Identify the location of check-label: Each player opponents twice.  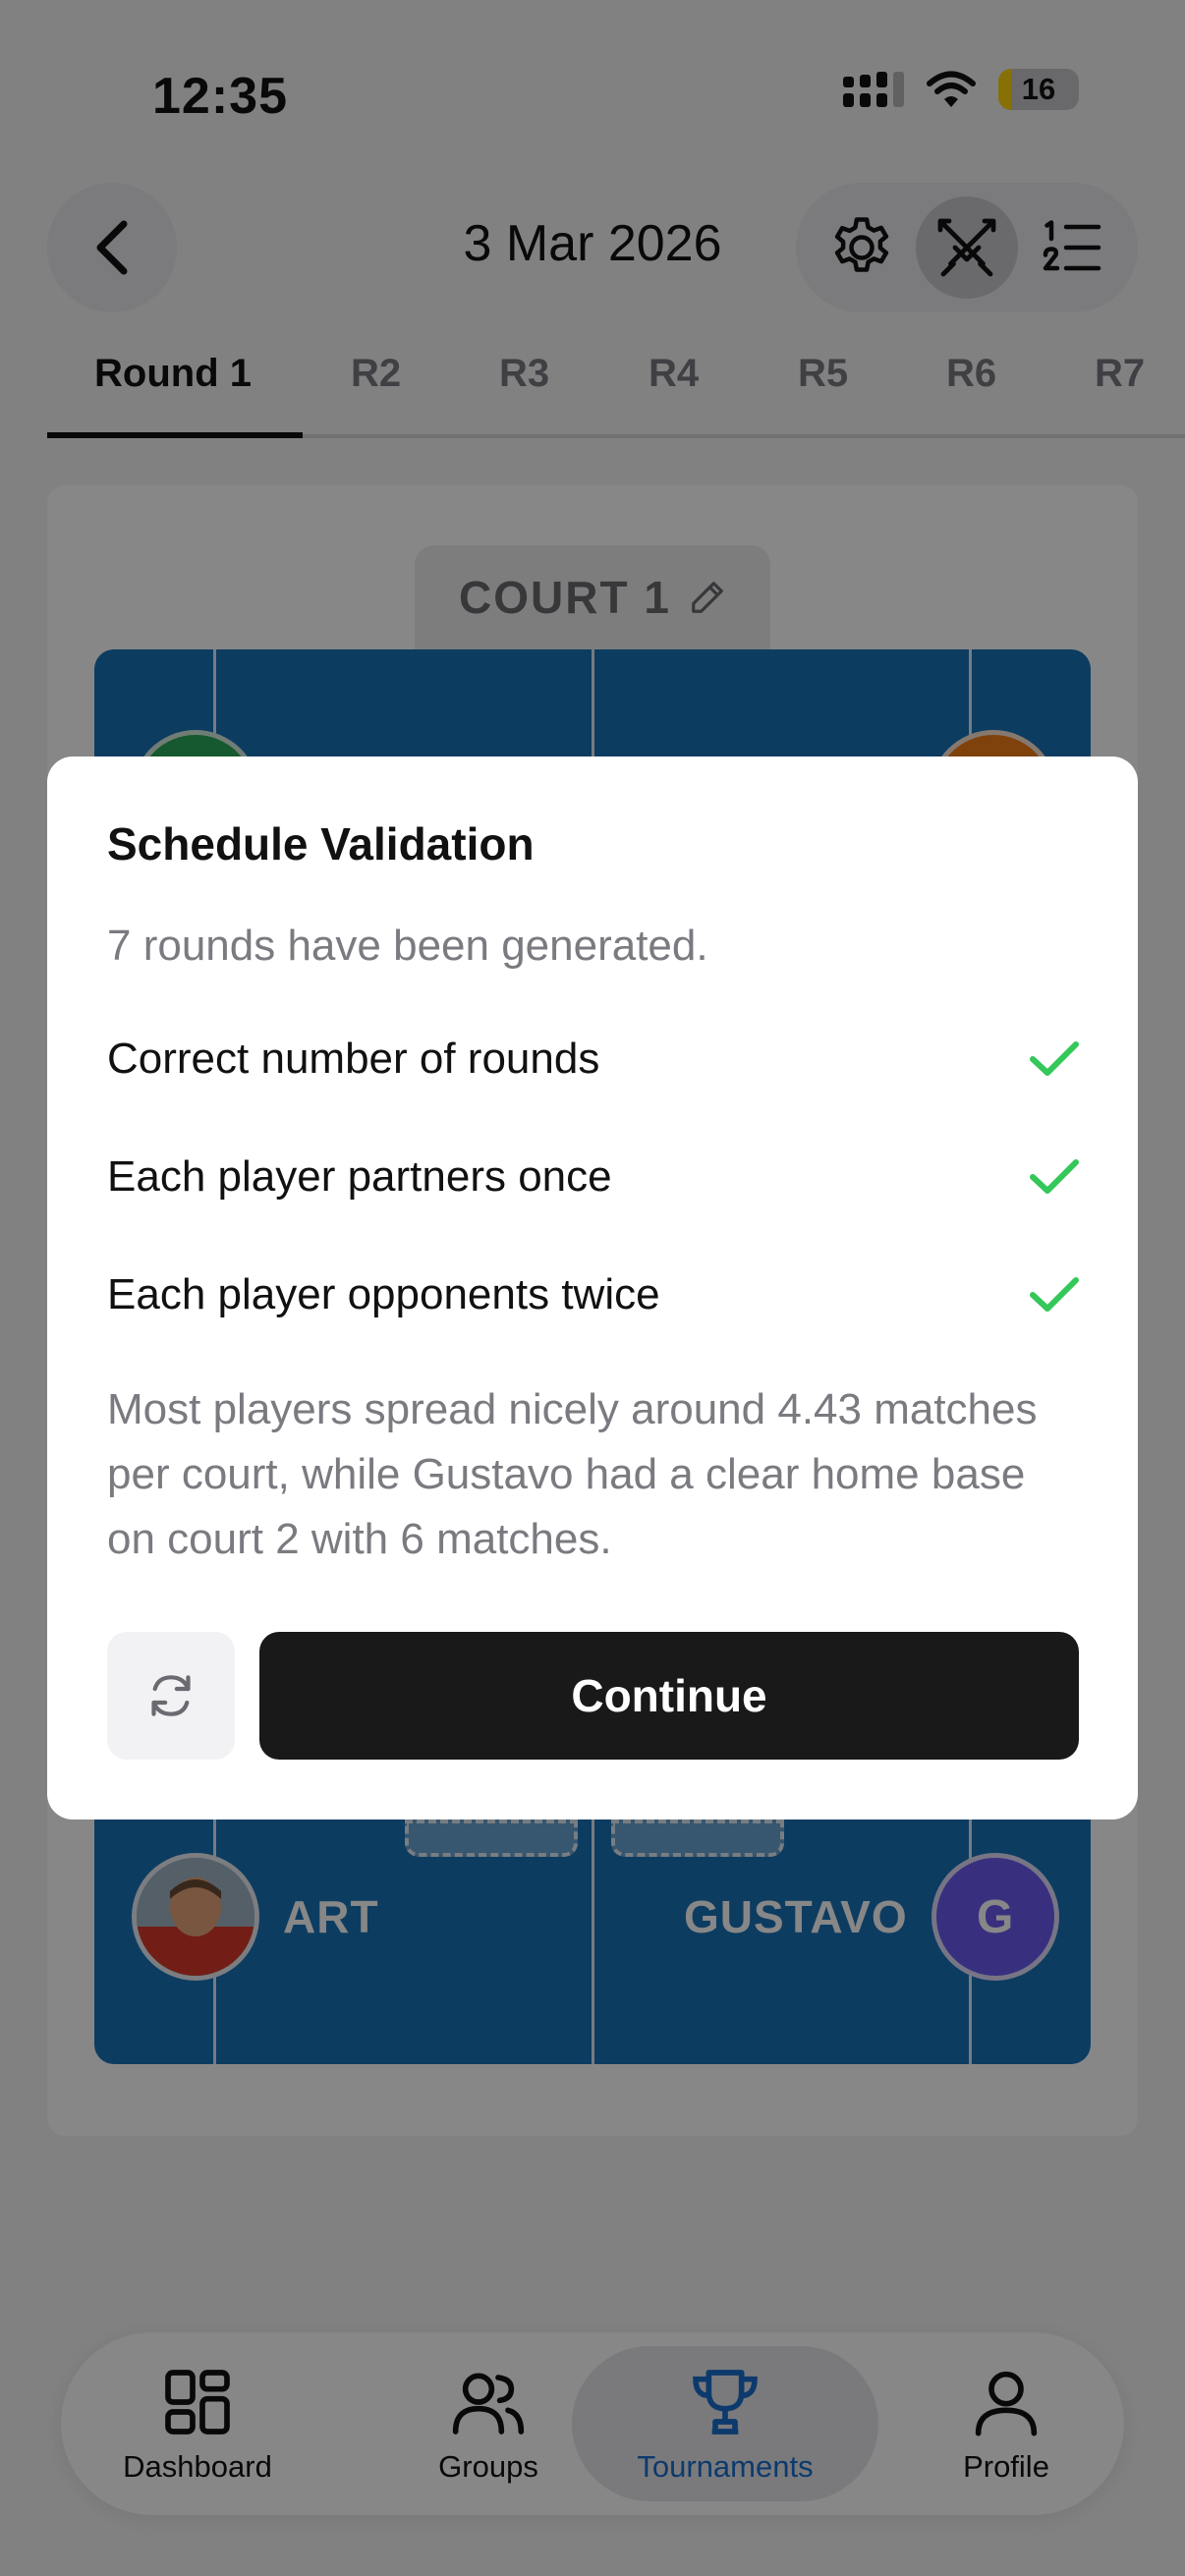
(384, 1294).